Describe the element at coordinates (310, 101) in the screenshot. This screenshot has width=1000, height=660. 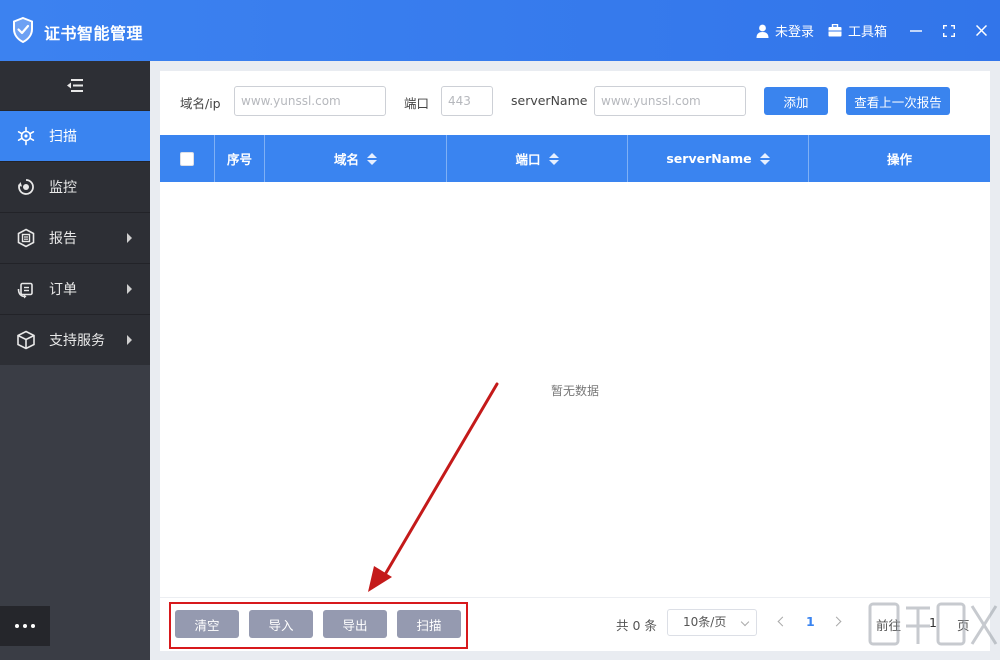
I see `domain-input` at that location.